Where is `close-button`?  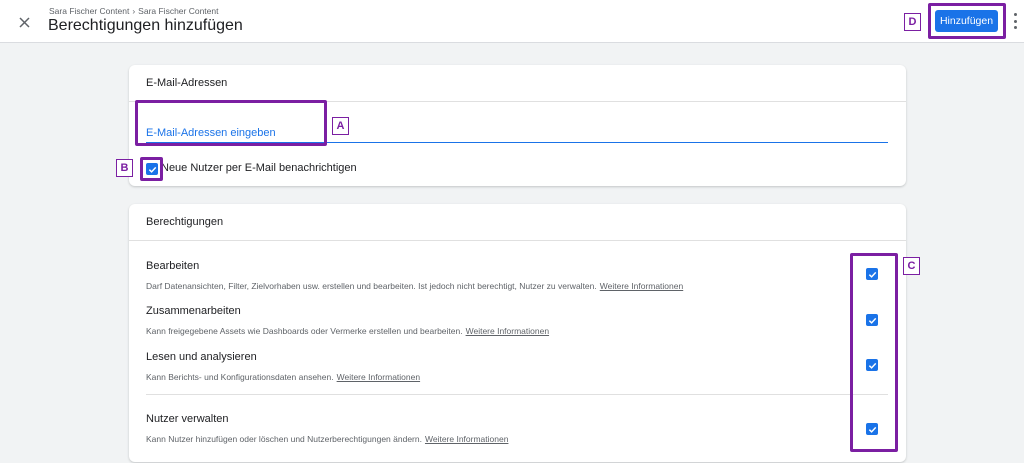
close-button is located at coordinates (24, 22).